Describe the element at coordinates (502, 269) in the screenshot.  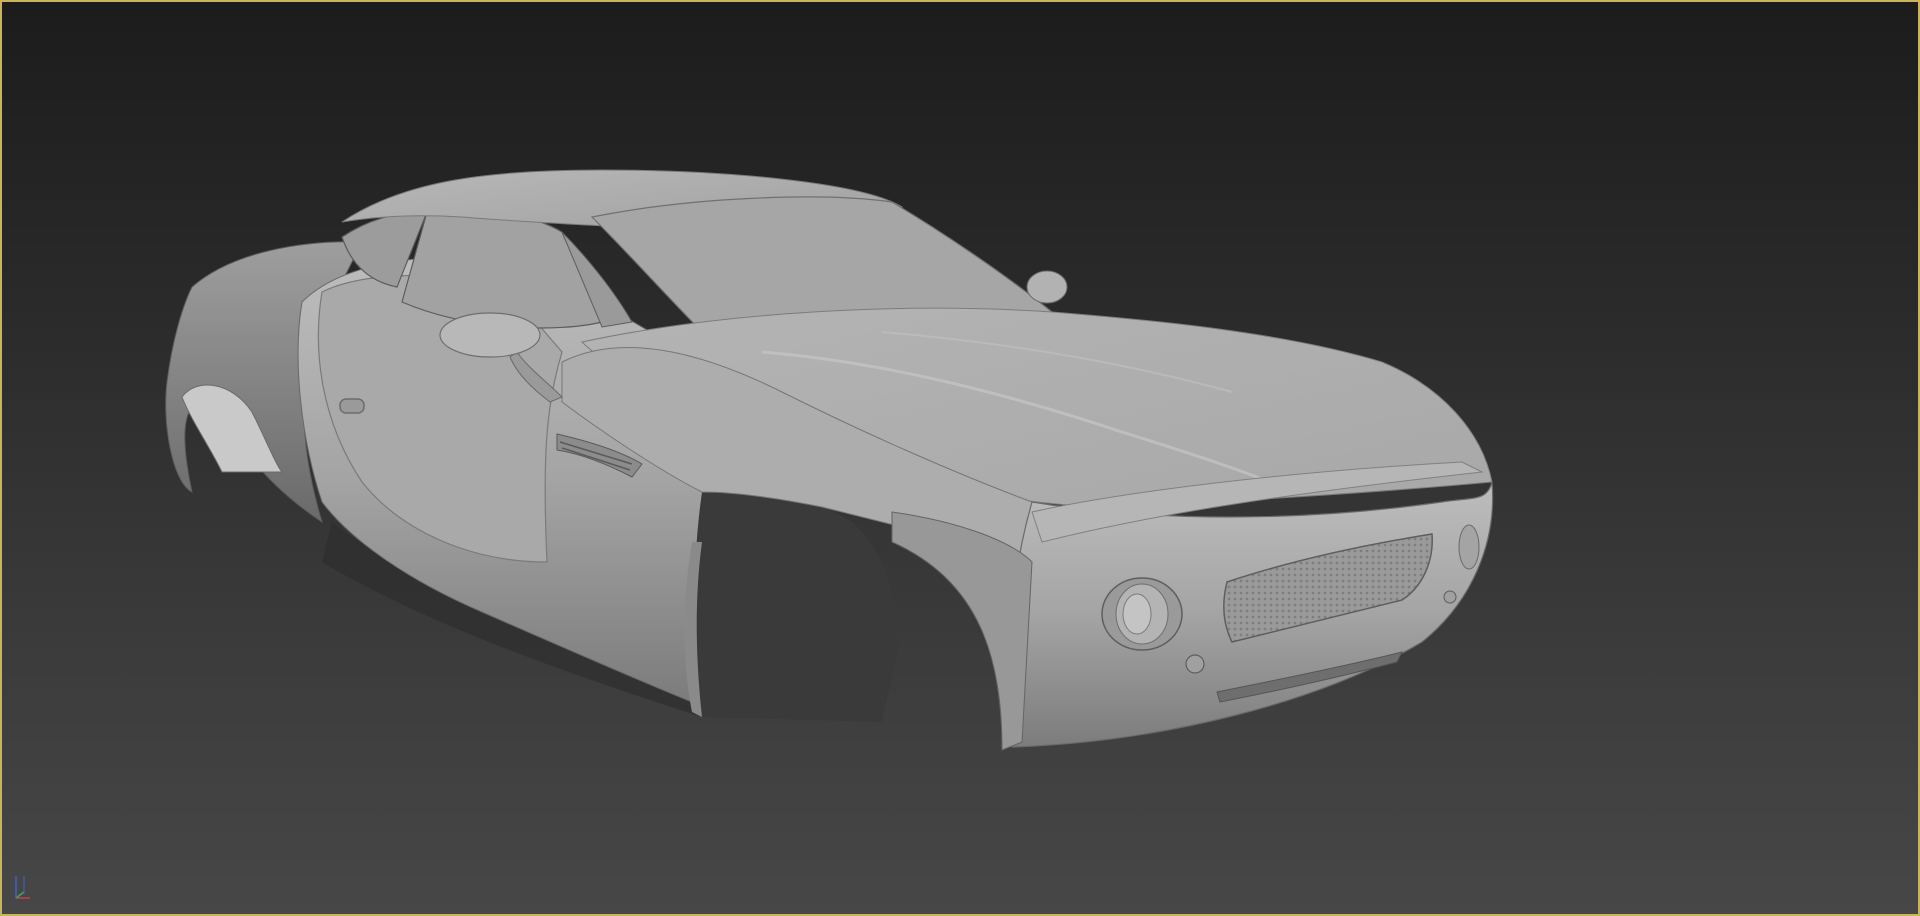
I see `side-window` at that location.